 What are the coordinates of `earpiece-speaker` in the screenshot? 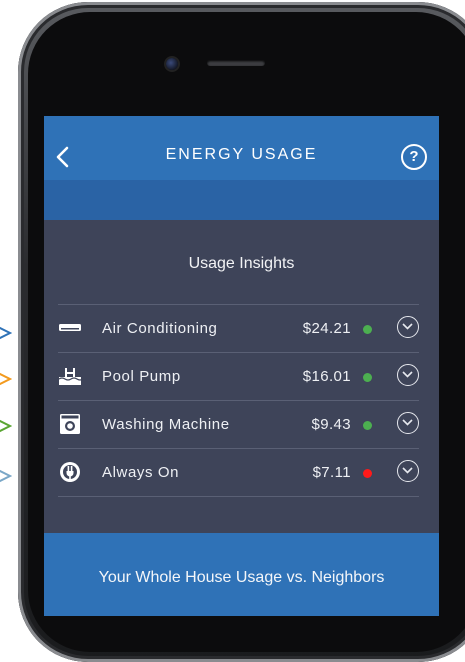 It's located at (236, 63).